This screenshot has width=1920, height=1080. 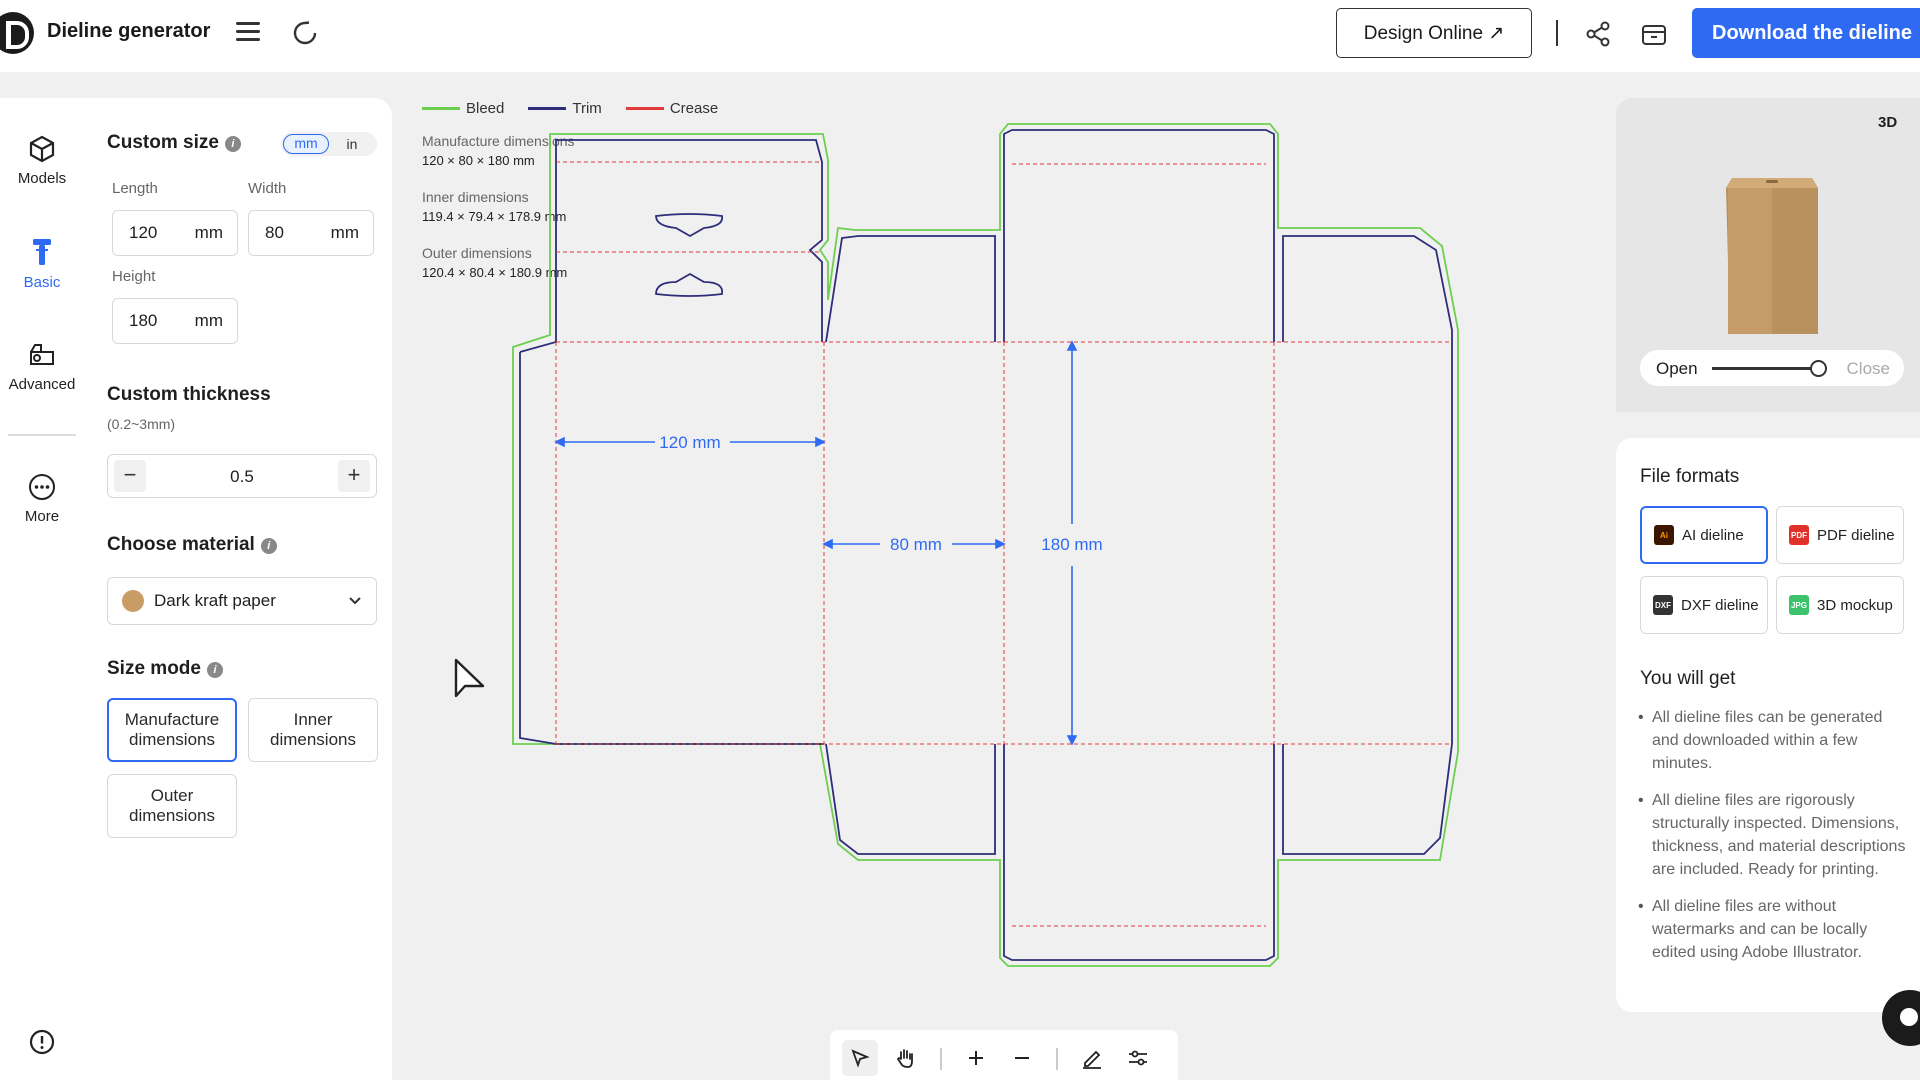 I want to click on legend-crease: Crease, so click(x=671, y=108).